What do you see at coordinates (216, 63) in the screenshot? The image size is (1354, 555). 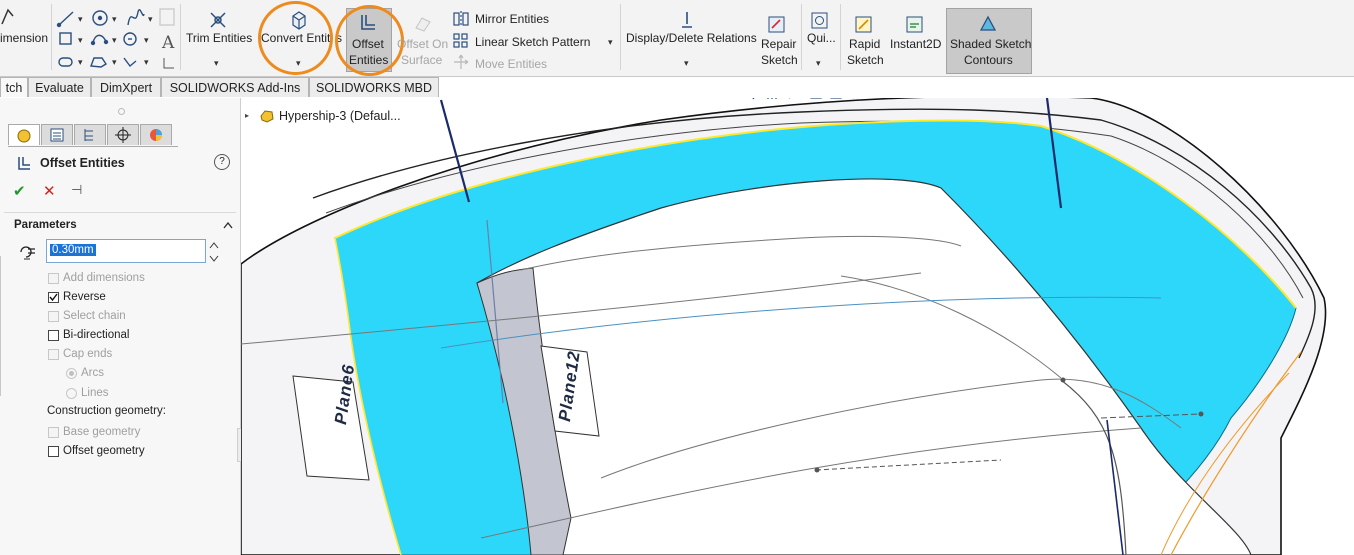 I see `trim-dropdown-icon: ▾` at bounding box center [216, 63].